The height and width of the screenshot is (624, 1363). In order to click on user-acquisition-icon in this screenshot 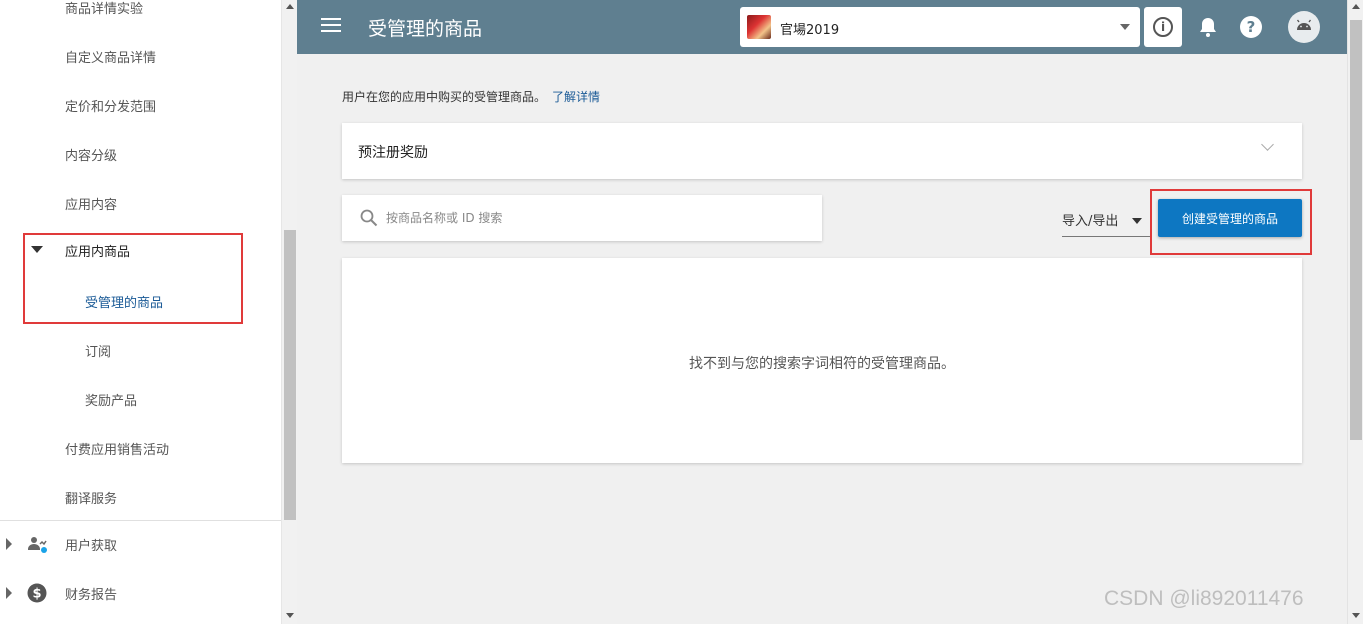, I will do `click(37, 545)`.